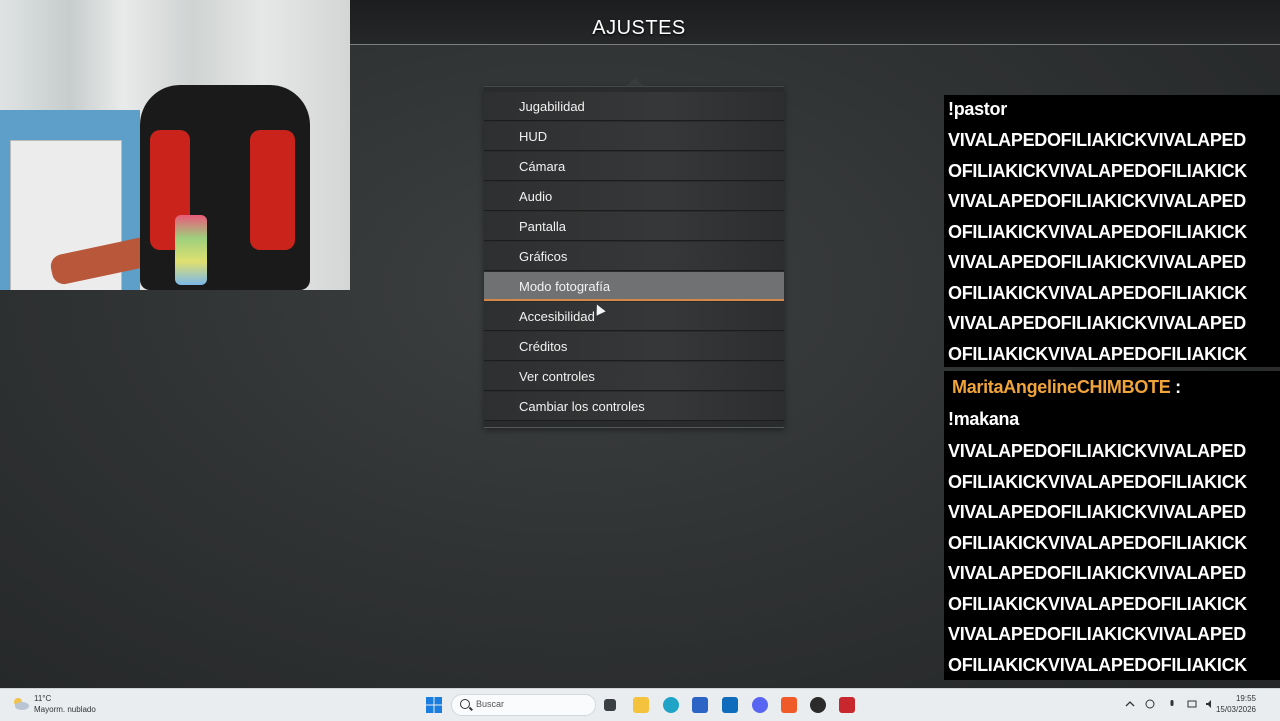  I want to click on display-icon, so click(1192, 704).